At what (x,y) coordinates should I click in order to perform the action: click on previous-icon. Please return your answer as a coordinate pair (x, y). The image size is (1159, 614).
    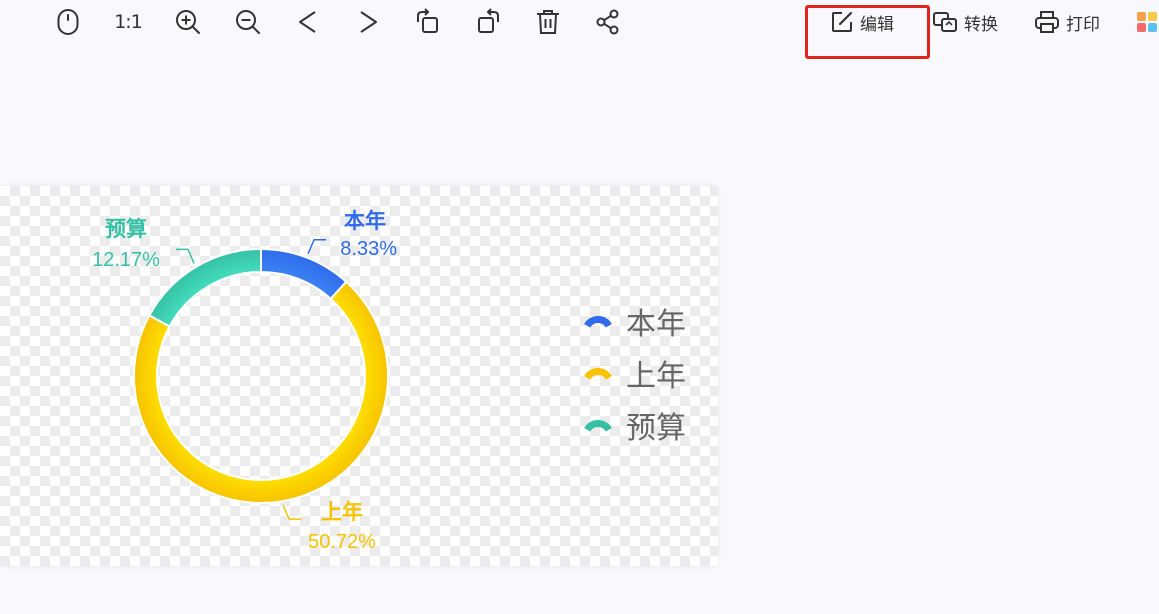
    Looking at the image, I should click on (307, 22).